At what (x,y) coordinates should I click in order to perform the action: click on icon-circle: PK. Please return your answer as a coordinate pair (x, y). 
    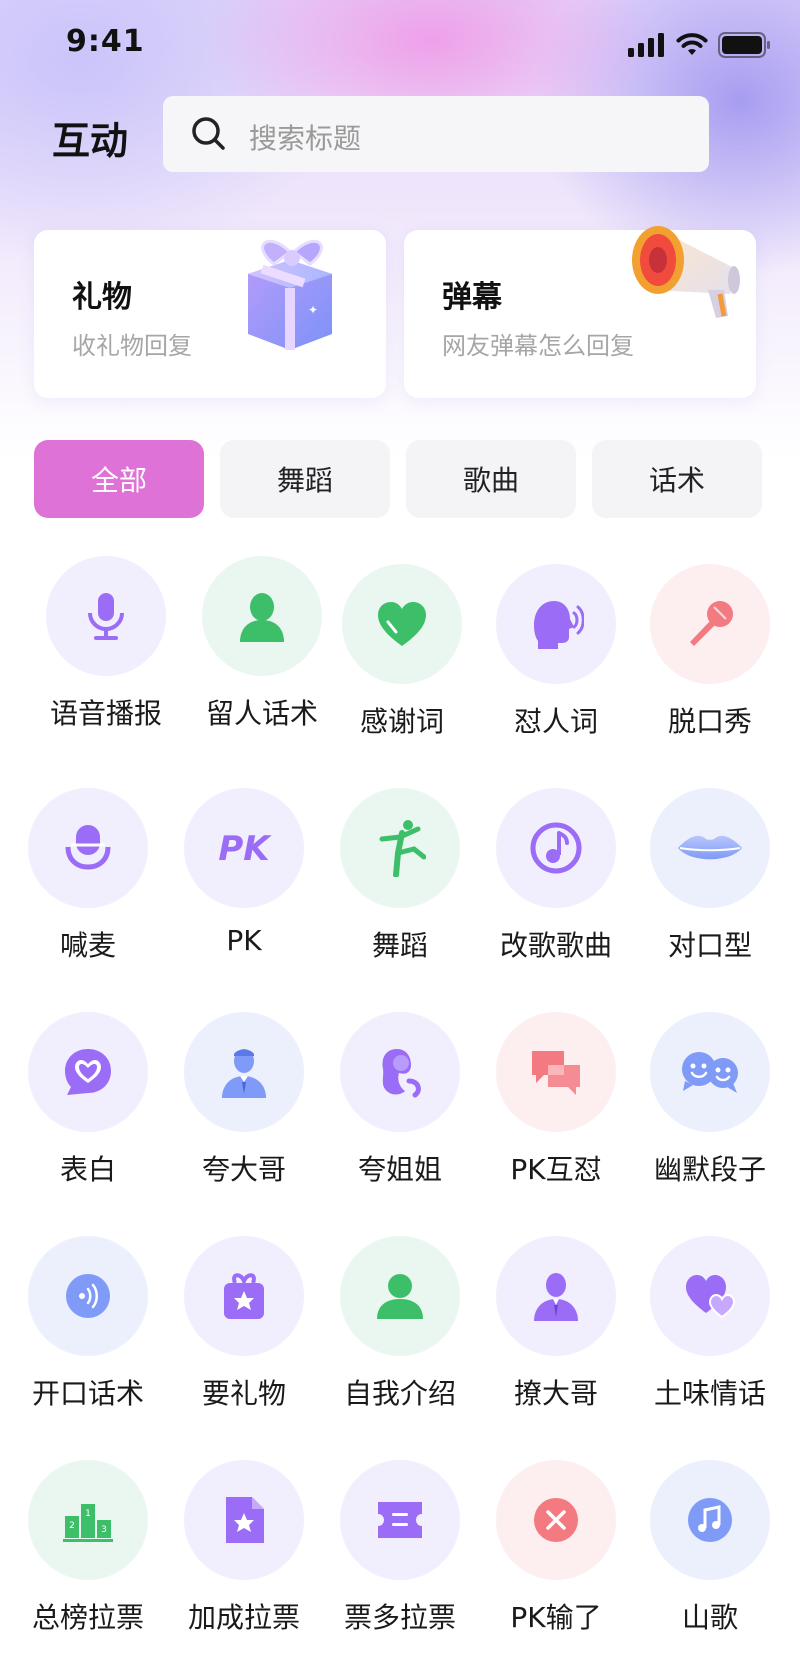
    Looking at the image, I should click on (244, 848).